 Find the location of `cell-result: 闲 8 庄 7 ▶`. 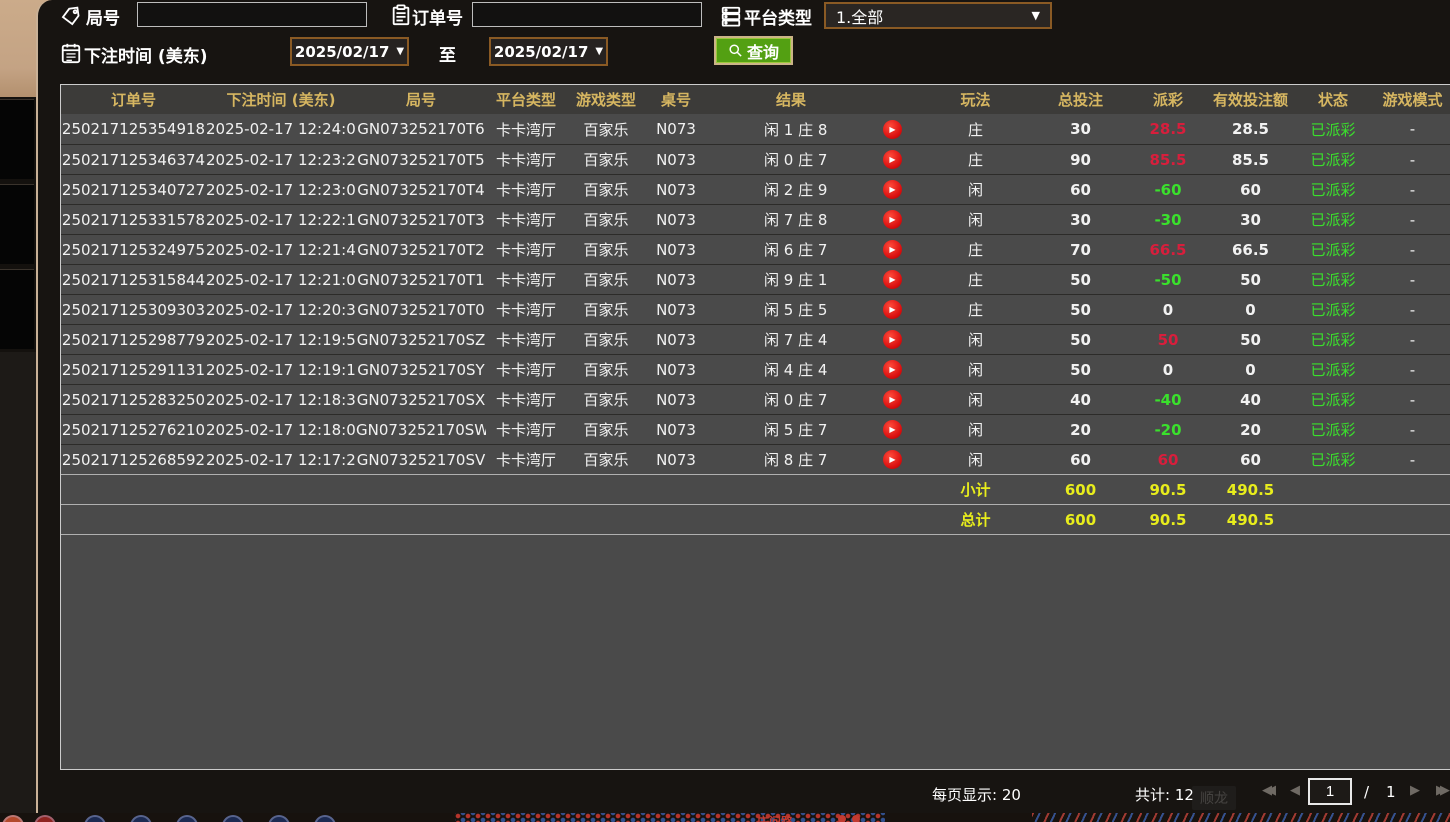

cell-result: 闲 8 庄 7 ▶ is located at coordinates (812, 459).